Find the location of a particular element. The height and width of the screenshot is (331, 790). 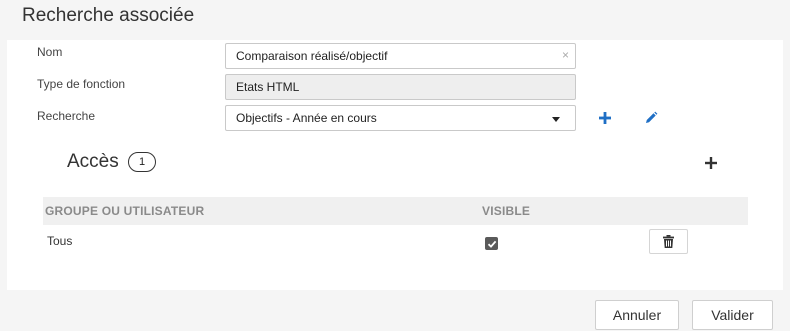

add-acces-button is located at coordinates (711, 163).